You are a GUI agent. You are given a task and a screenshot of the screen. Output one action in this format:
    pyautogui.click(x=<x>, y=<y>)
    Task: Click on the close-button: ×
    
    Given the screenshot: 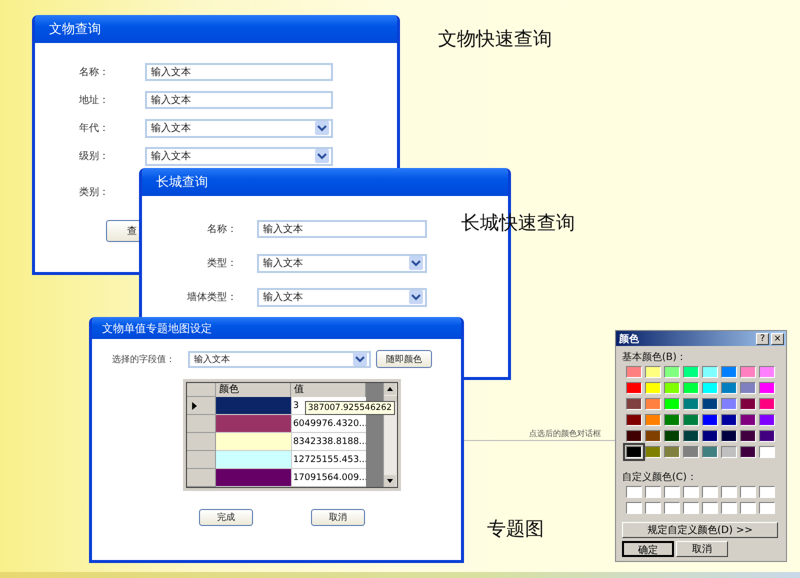 What is the action you would take?
    pyautogui.click(x=777, y=338)
    